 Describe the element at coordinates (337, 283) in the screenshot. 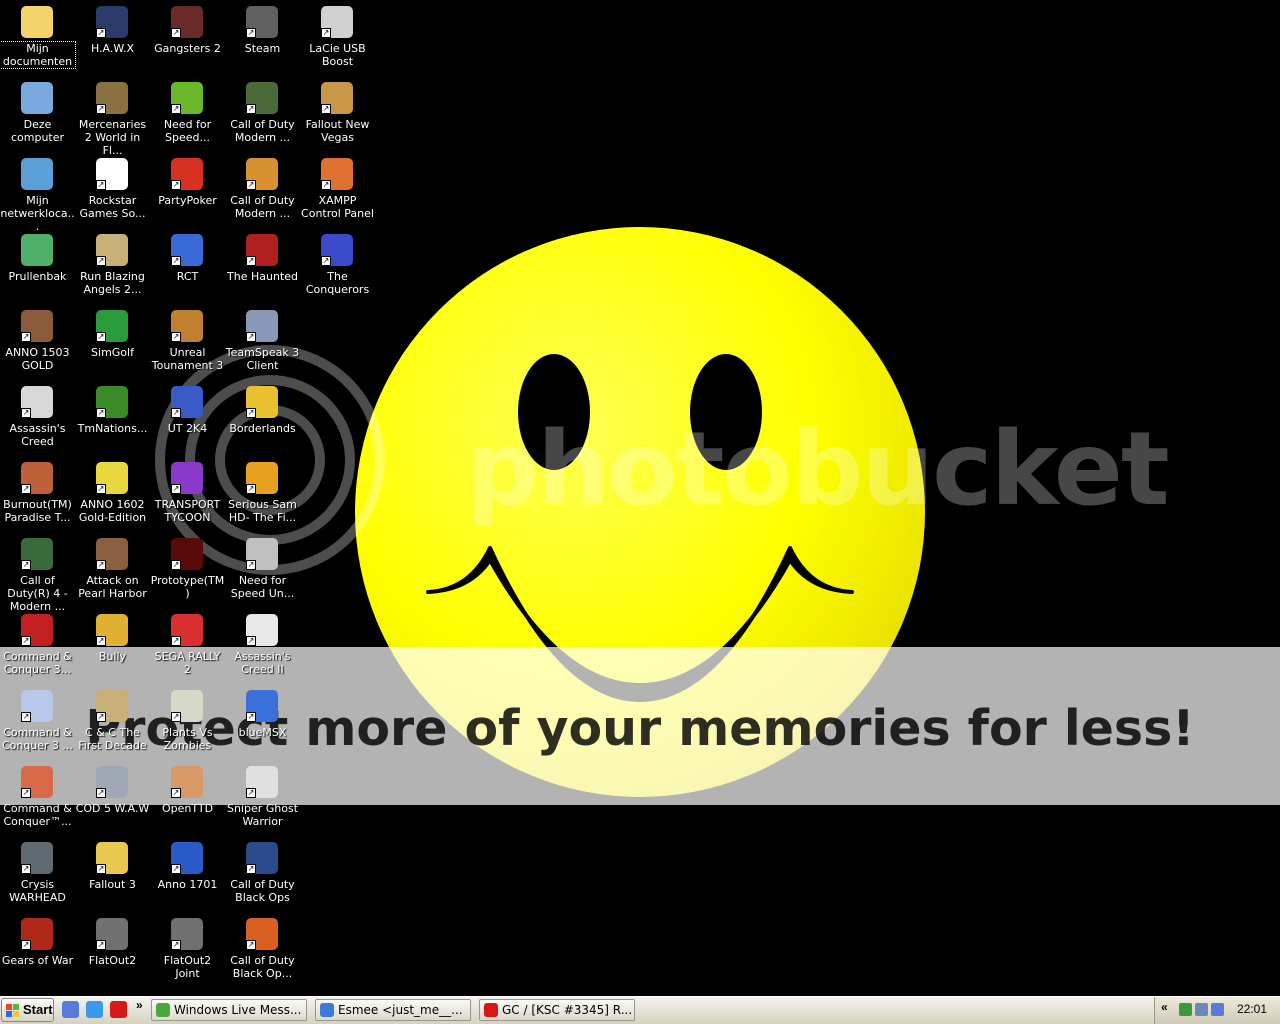

I see `desktop-icon-label: The Conquerors` at that location.